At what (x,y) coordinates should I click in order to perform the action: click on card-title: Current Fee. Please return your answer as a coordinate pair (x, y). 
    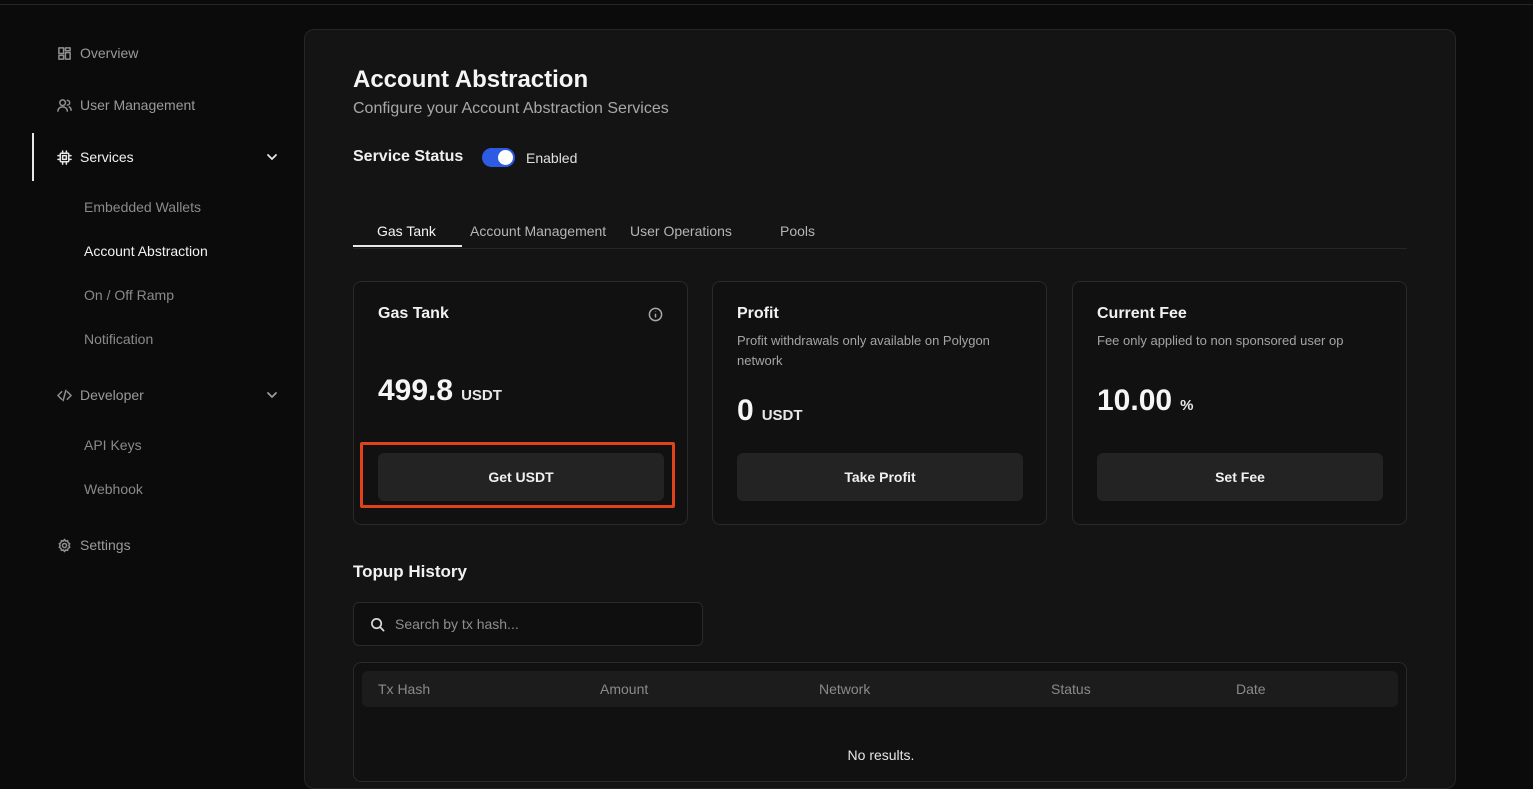
    Looking at the image, I should click on (1142, 313).